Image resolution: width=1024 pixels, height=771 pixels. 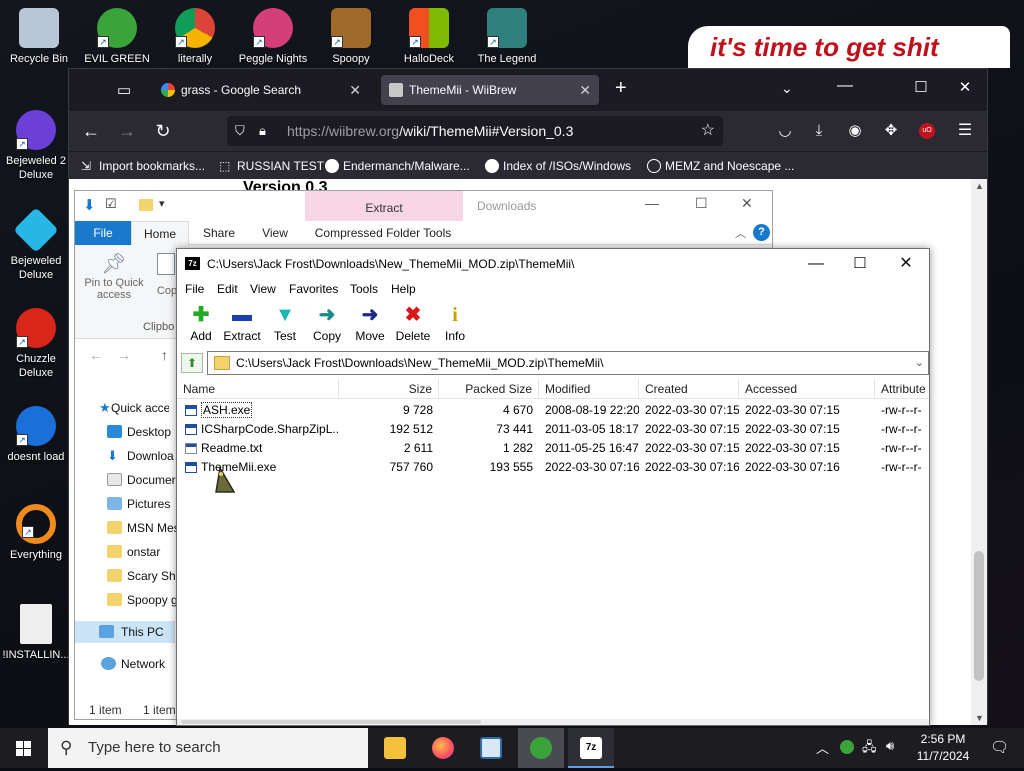 What do you see at coordinates (890, 746) in the screenshot?
I see `volume-icon: 🔊︎` at bounding box center [890, 746].